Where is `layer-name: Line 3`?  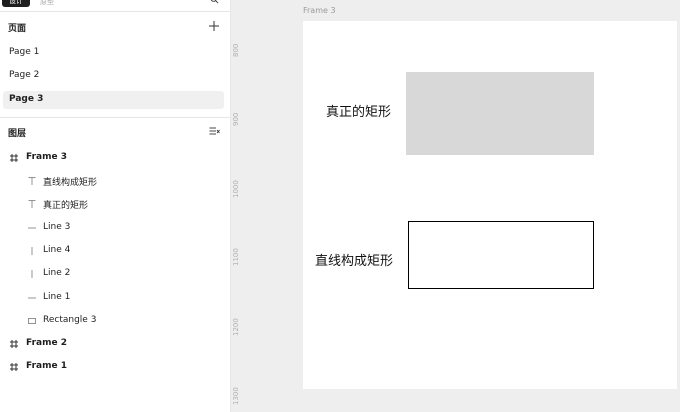 layer-name: Line 3 is located at coordinates (57, 227).